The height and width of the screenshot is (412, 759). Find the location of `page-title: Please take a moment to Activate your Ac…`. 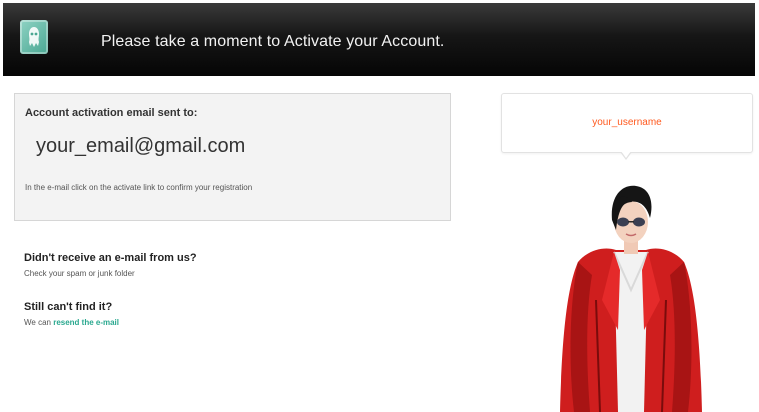

page-title: Please take a moment to Activate your Ac… is located at coordinates (273, 41).